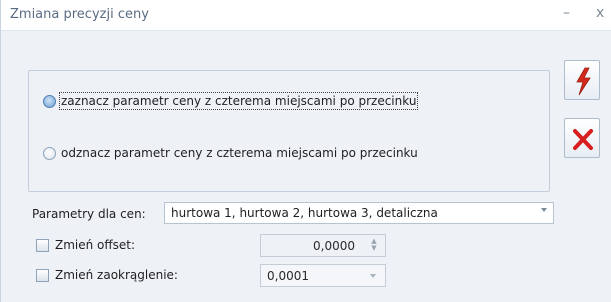 This screenshot has height=302, width=611. What do you see at coordinates (42, 275) in the screenshot?
I see `rounding-checkbox` at bounding box center [42, 275].